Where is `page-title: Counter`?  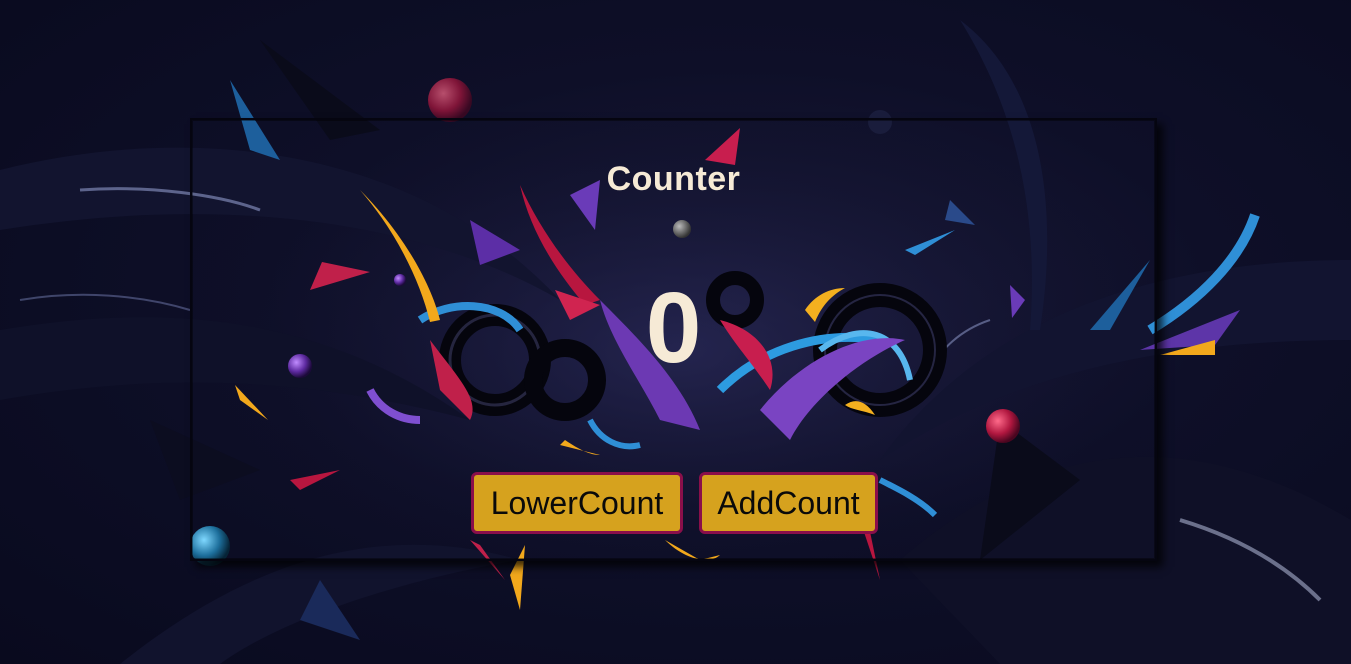
page-title: Counter is located at coordinates (673, 179).